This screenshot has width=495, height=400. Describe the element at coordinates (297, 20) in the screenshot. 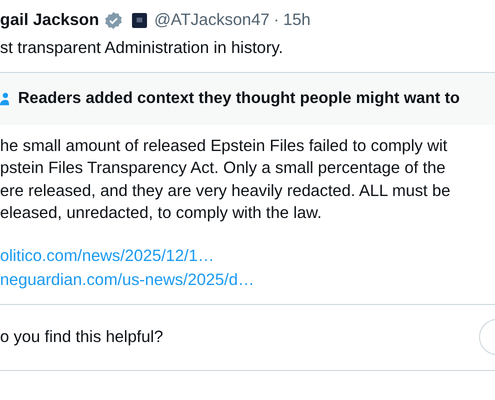

I see `post-time: 15h` at that location.